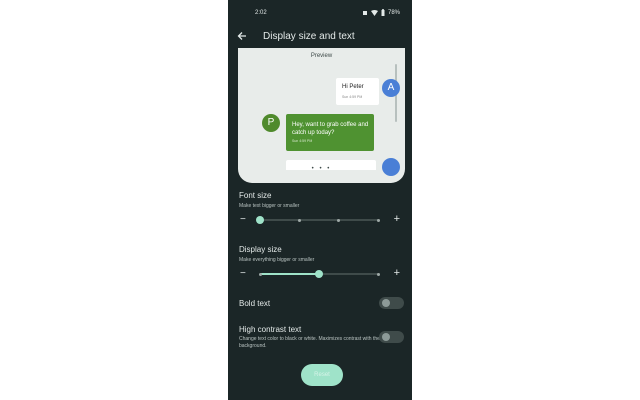  I want to click on display-size-subtitle: Make everything bigger or smaller, so click(277, 260).